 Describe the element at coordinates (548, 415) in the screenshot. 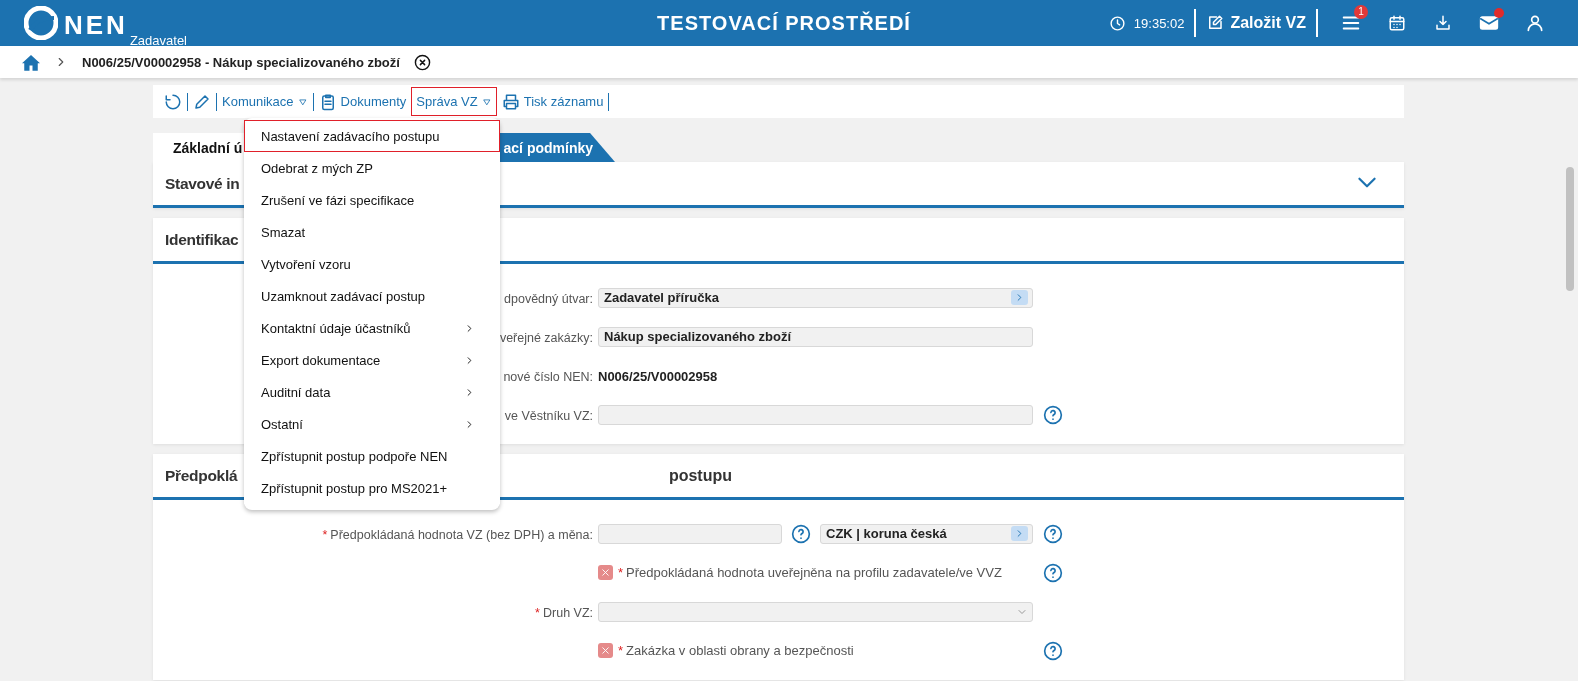

I see `field-label: ve Věstníku VZ:` at that location.